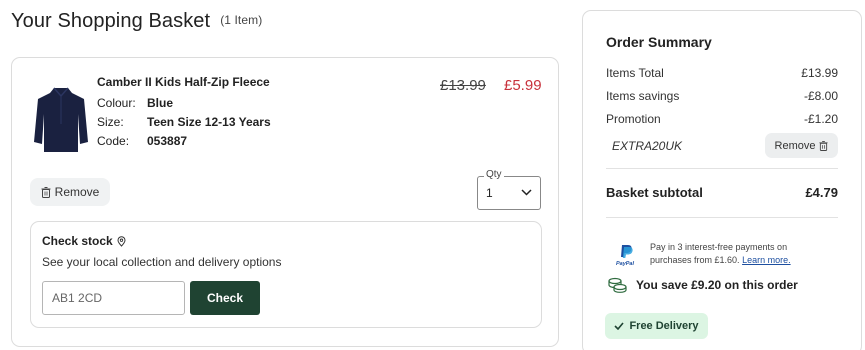 This screenshot has width=865, height=350. What do you see at coordinates (819, 73) in the screenshot?
I see `items-total-value: £13.99` at bounding box center [819, 73].